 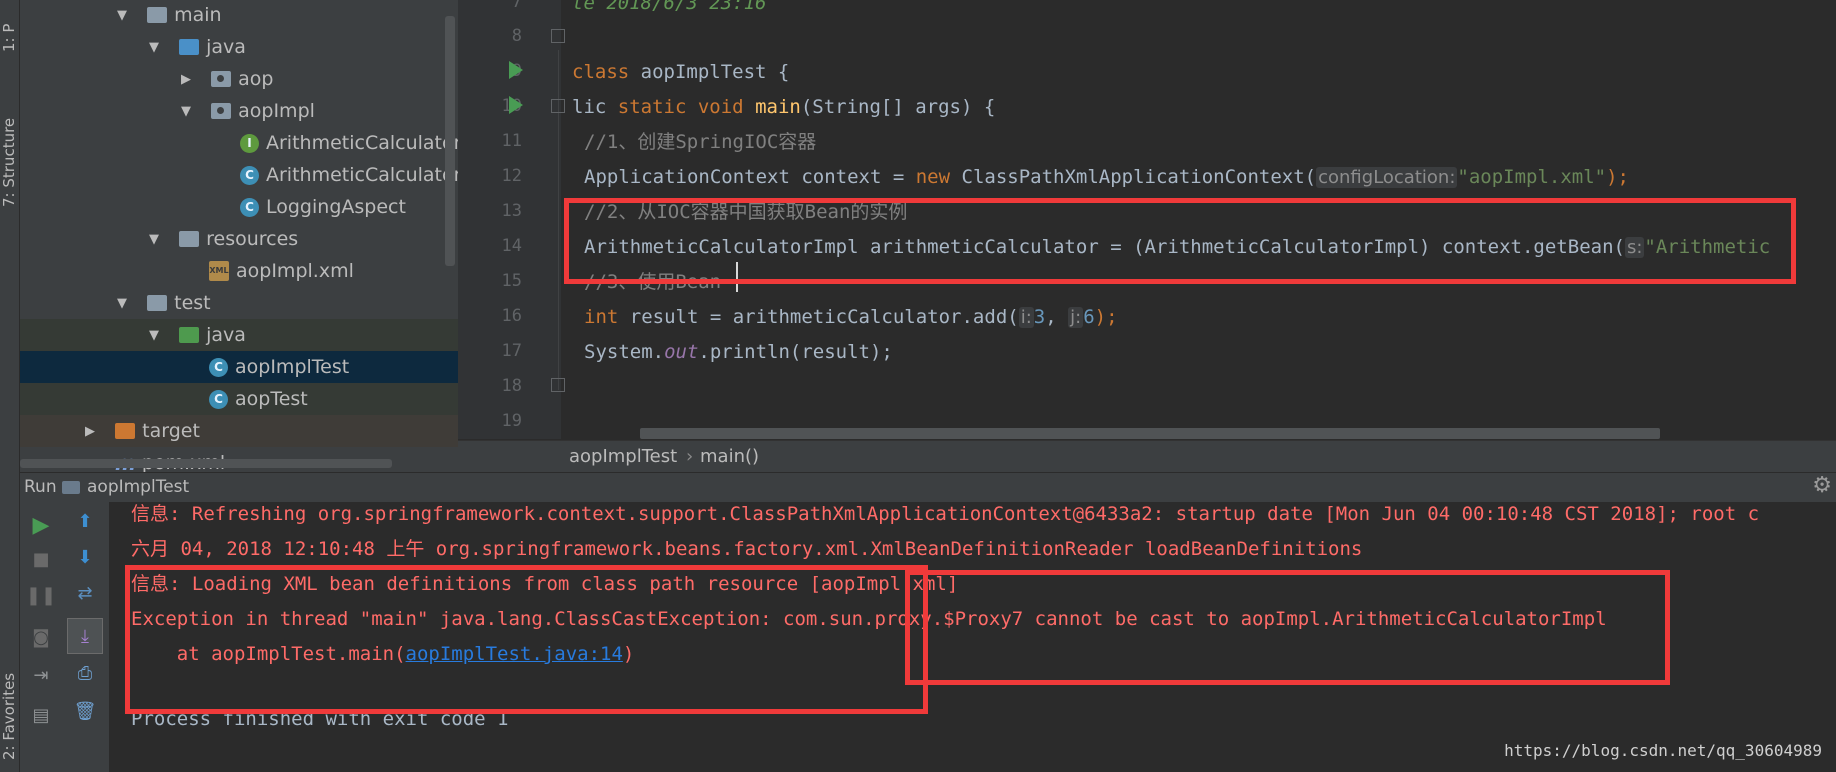 I want to click on tree-item-aopimpl-xml: XML aopImpl.xml, so click(x=239, y=271).